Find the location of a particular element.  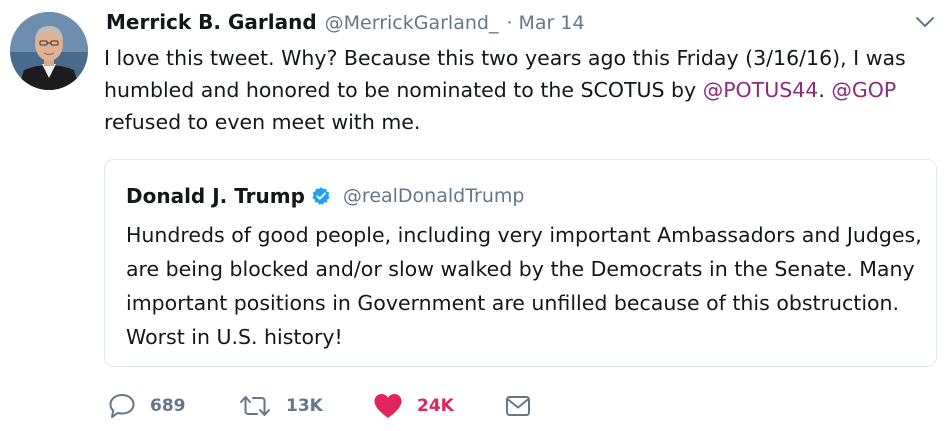

verified-badge-icon is located at coordinates (321, 196).